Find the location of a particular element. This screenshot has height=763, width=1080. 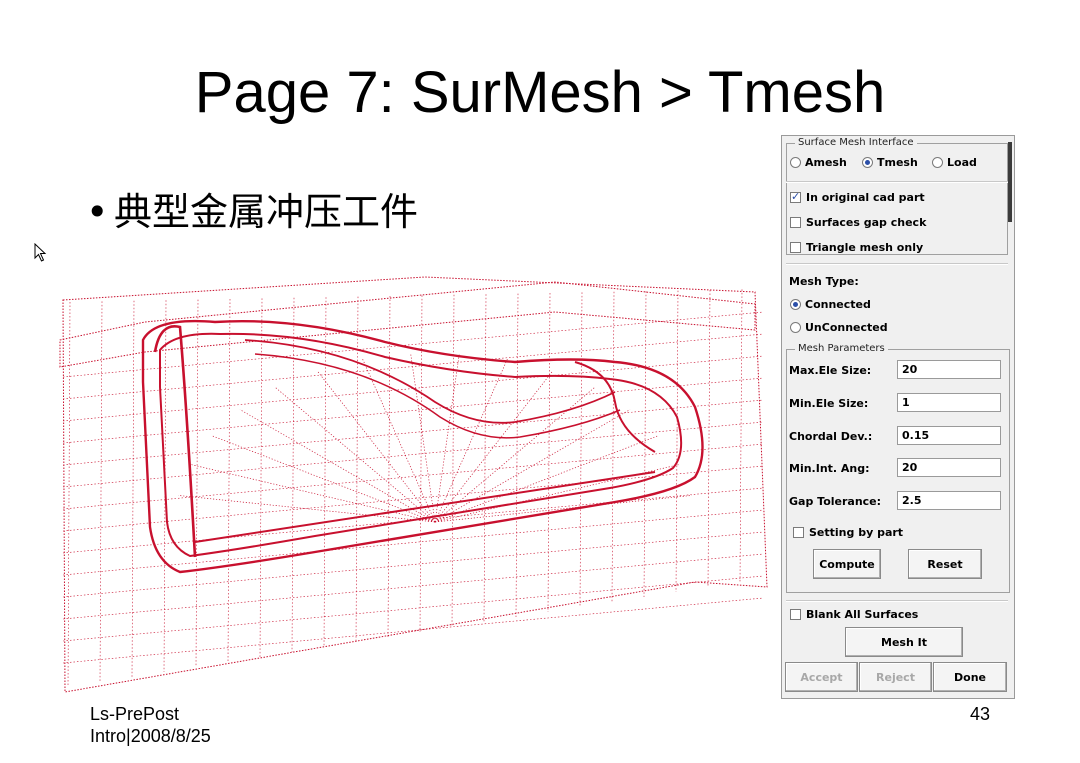

reset-button: Reset is located at coordinates (945, 564).